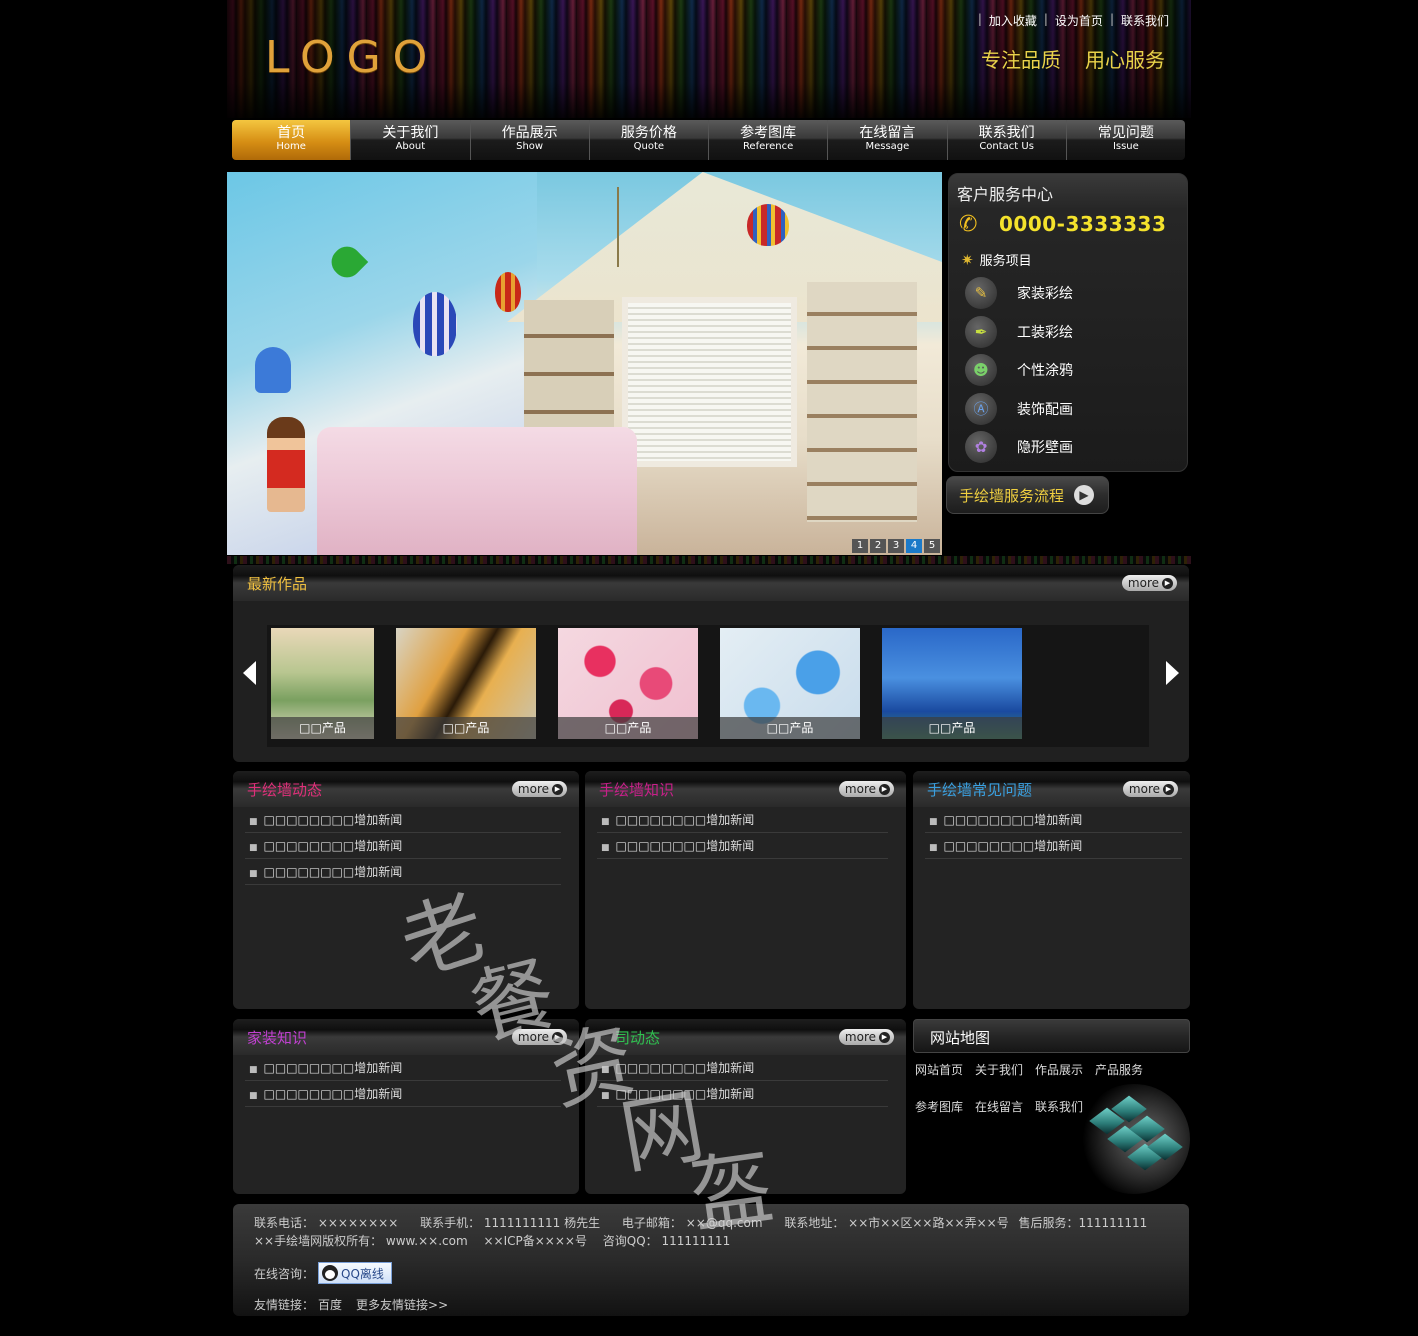 The width and height of the screenshot is (1418, 1336). Describe the element at coordinates (896, 546) in the screenshot. I see `slide-3-button: 3` at that location.